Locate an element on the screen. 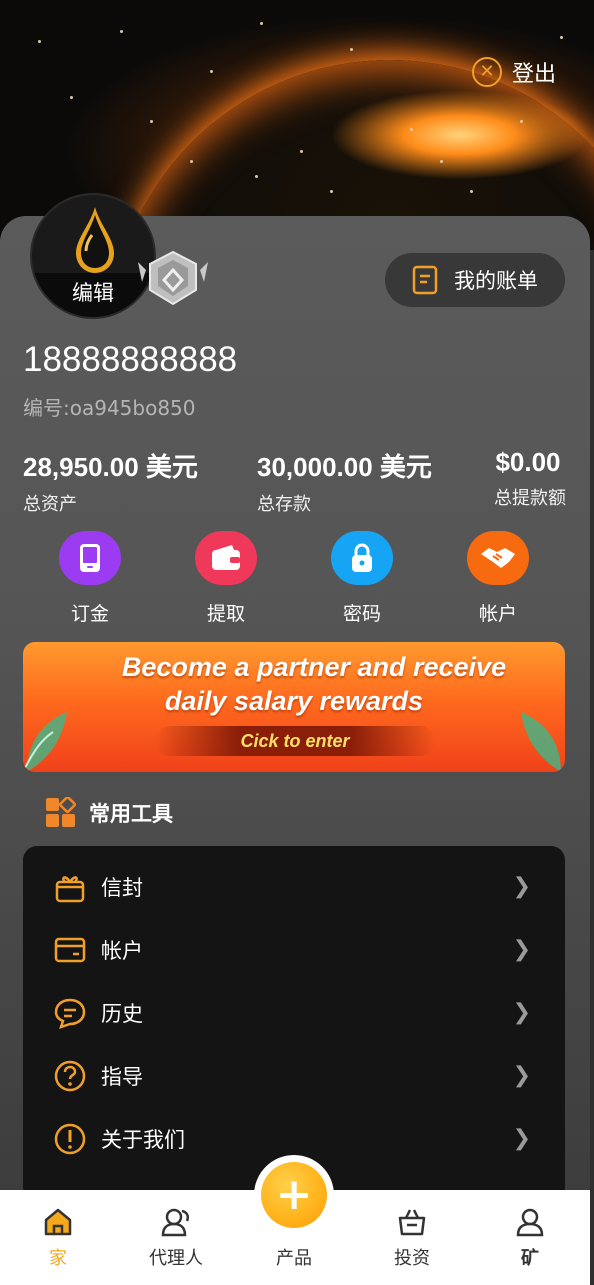 The height and width of the screenshot is (1285, 594). handshake-icon is located at coordinates (498, 558).